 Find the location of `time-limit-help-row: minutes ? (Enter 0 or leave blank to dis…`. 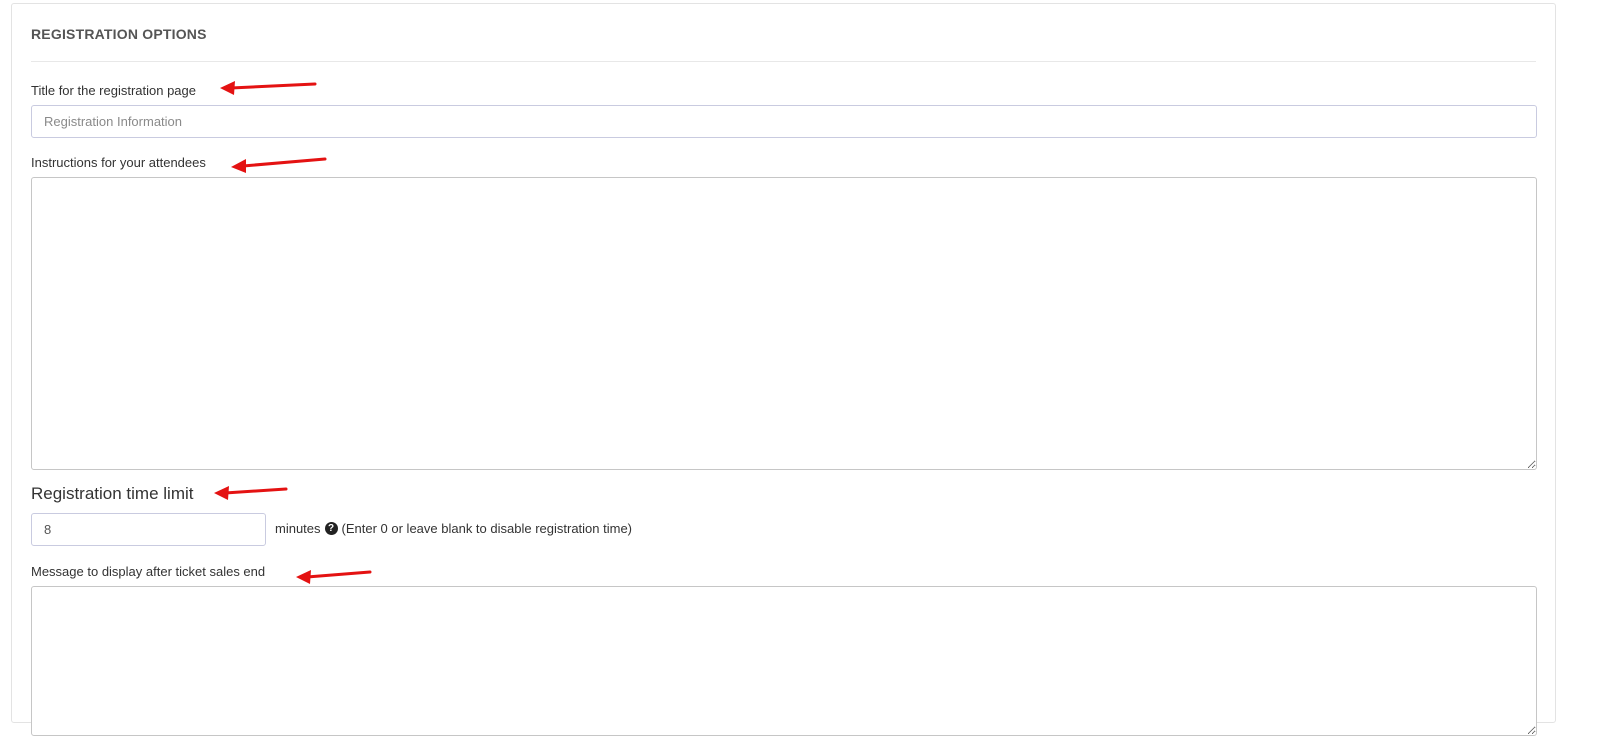

time-limit-help-row: minutes ? (Enter 0 or leave blank to dis… is located at coordinates (453, 528).